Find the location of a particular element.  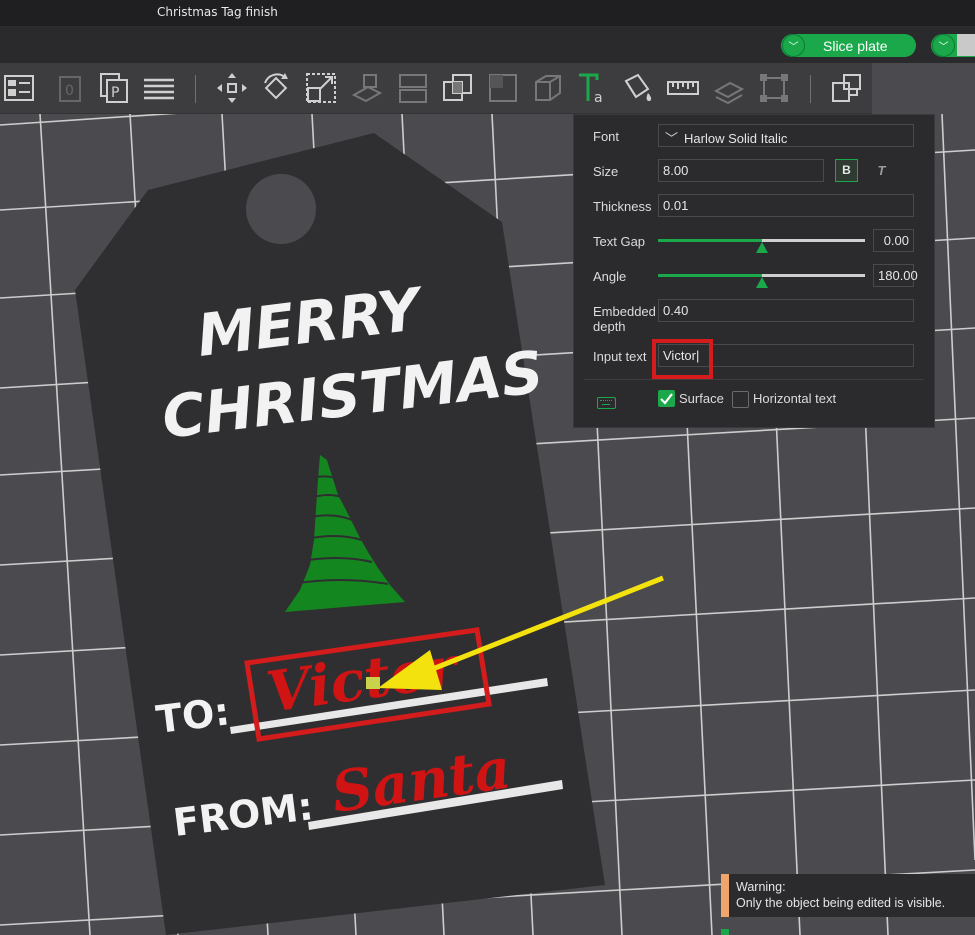

angle-value: 180.00 is located at coordinates (898, 275).